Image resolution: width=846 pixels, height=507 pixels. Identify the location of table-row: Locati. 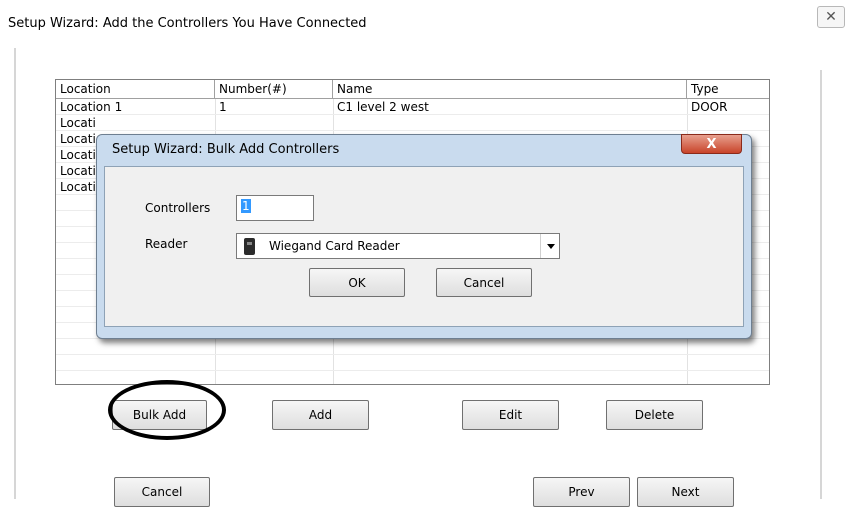
(412, 123).